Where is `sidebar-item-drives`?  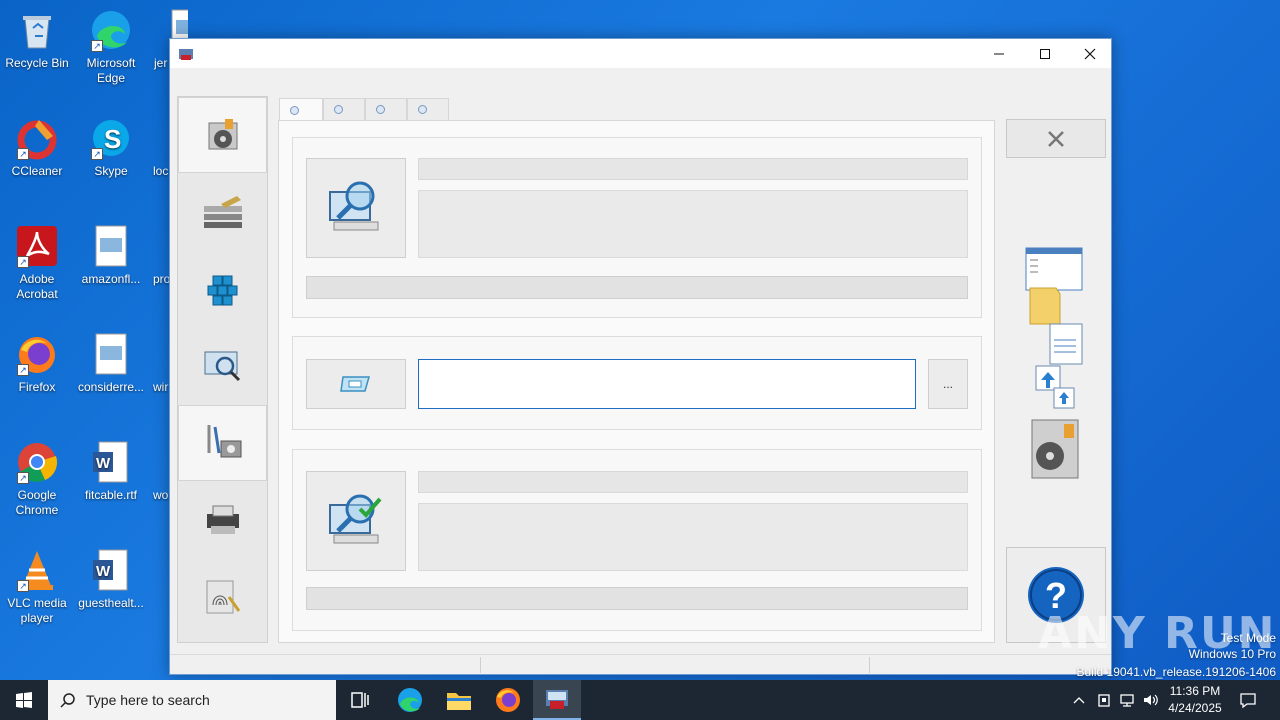 sidebar-item-drives is located at coordinates (222, 212).